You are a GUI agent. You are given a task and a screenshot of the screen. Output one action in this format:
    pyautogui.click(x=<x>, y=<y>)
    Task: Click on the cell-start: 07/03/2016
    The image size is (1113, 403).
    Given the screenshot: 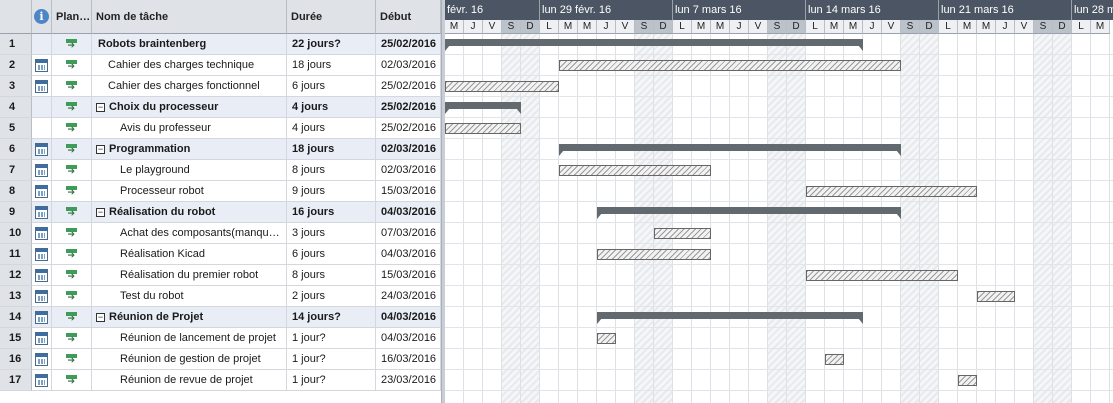 What is the action you would take?
    pyautogui.click(x=408, y=233)
    